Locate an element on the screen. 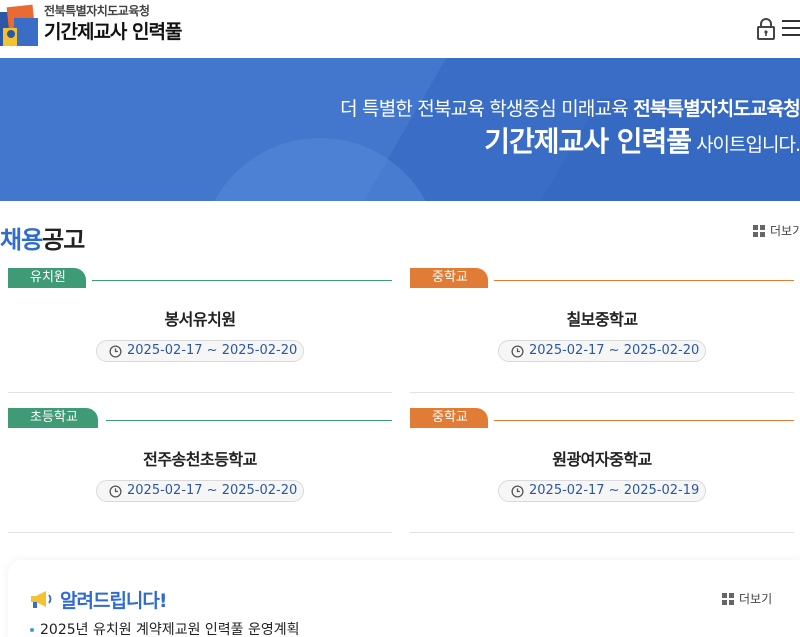 Image resolution: width=800 pixels, height=637 pixels. recruit-section-title: 채용공고 is located at coordinates (42, 240).